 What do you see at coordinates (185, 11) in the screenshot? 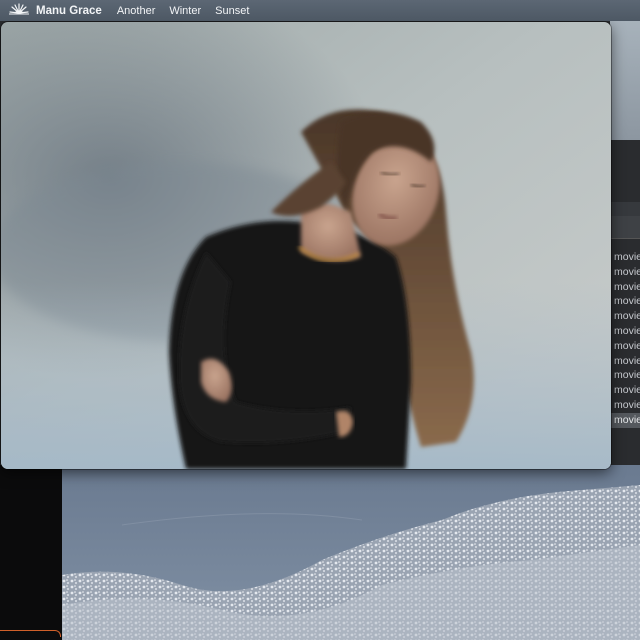
I see `menu-winter: Winter` at bounding box center [185, 11].